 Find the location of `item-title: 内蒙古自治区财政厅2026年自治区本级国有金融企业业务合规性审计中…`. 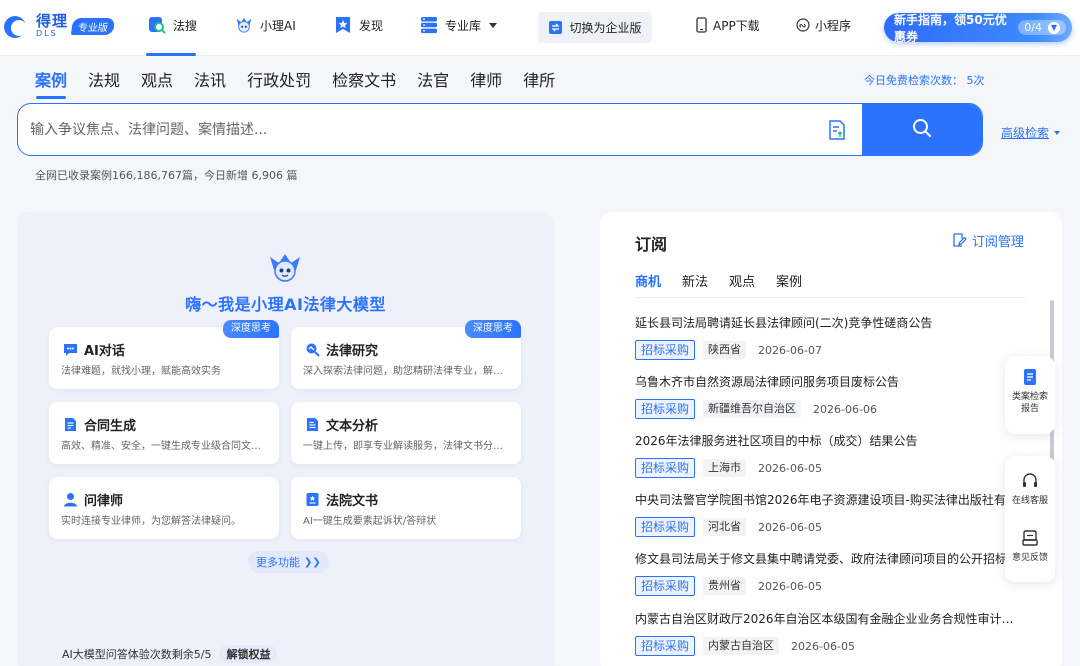

item-title: 内蒙古自治区财政厅2026年自治区本级国有金融企业业务合规性审计中… is located at coordinates (827, 619).